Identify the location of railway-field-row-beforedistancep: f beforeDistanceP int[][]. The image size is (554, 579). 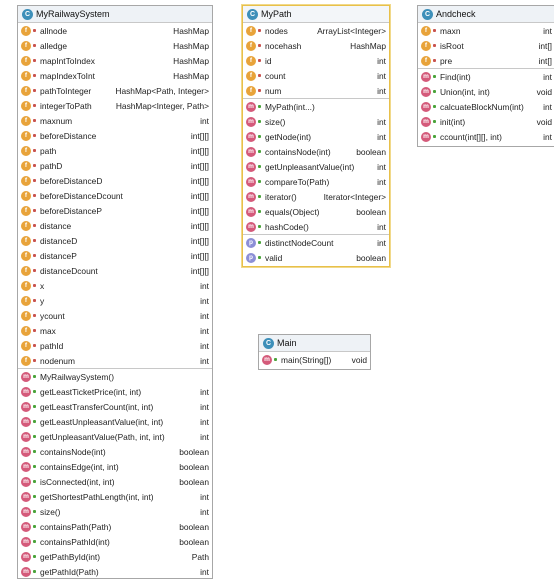
(115, 210).